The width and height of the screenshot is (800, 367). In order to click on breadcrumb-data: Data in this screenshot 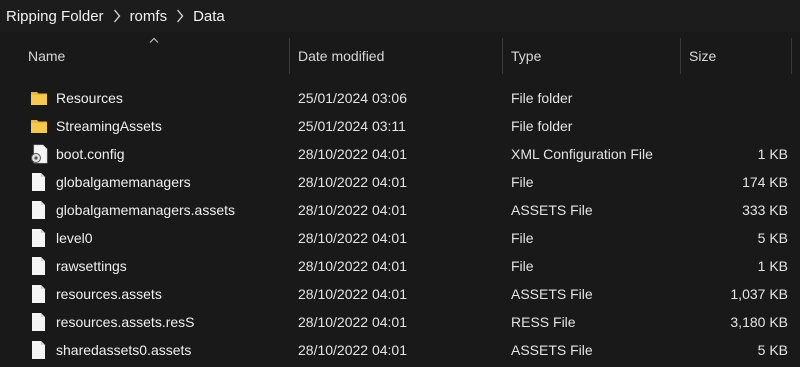, I will do `click(209, 16)`.